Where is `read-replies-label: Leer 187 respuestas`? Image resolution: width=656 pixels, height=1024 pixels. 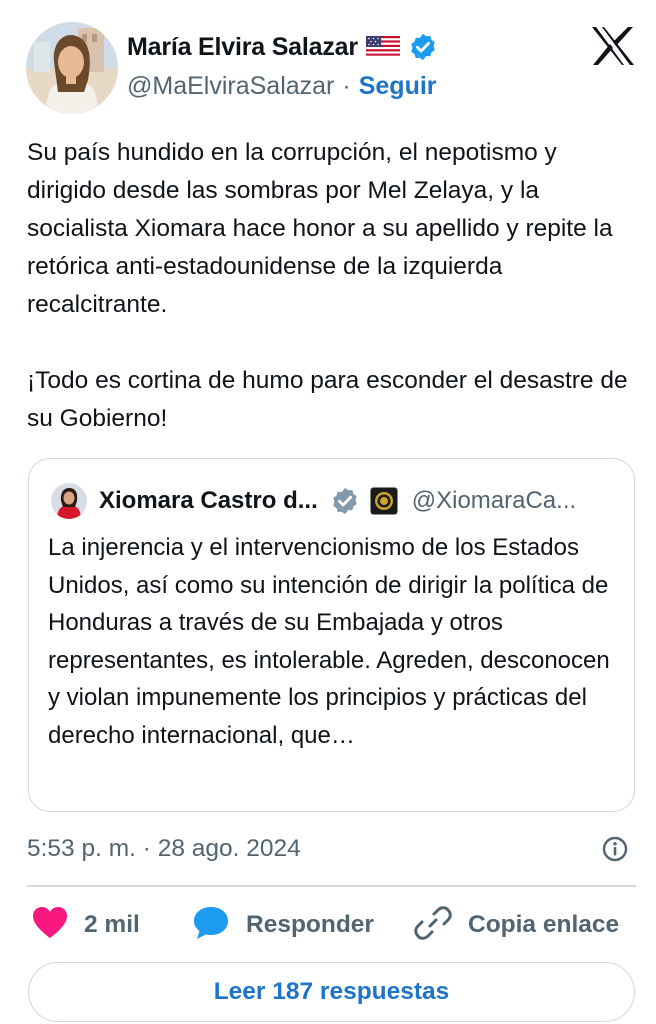
read-replies-label: Leer 187 respuestas is located at coordinates (331, 991).